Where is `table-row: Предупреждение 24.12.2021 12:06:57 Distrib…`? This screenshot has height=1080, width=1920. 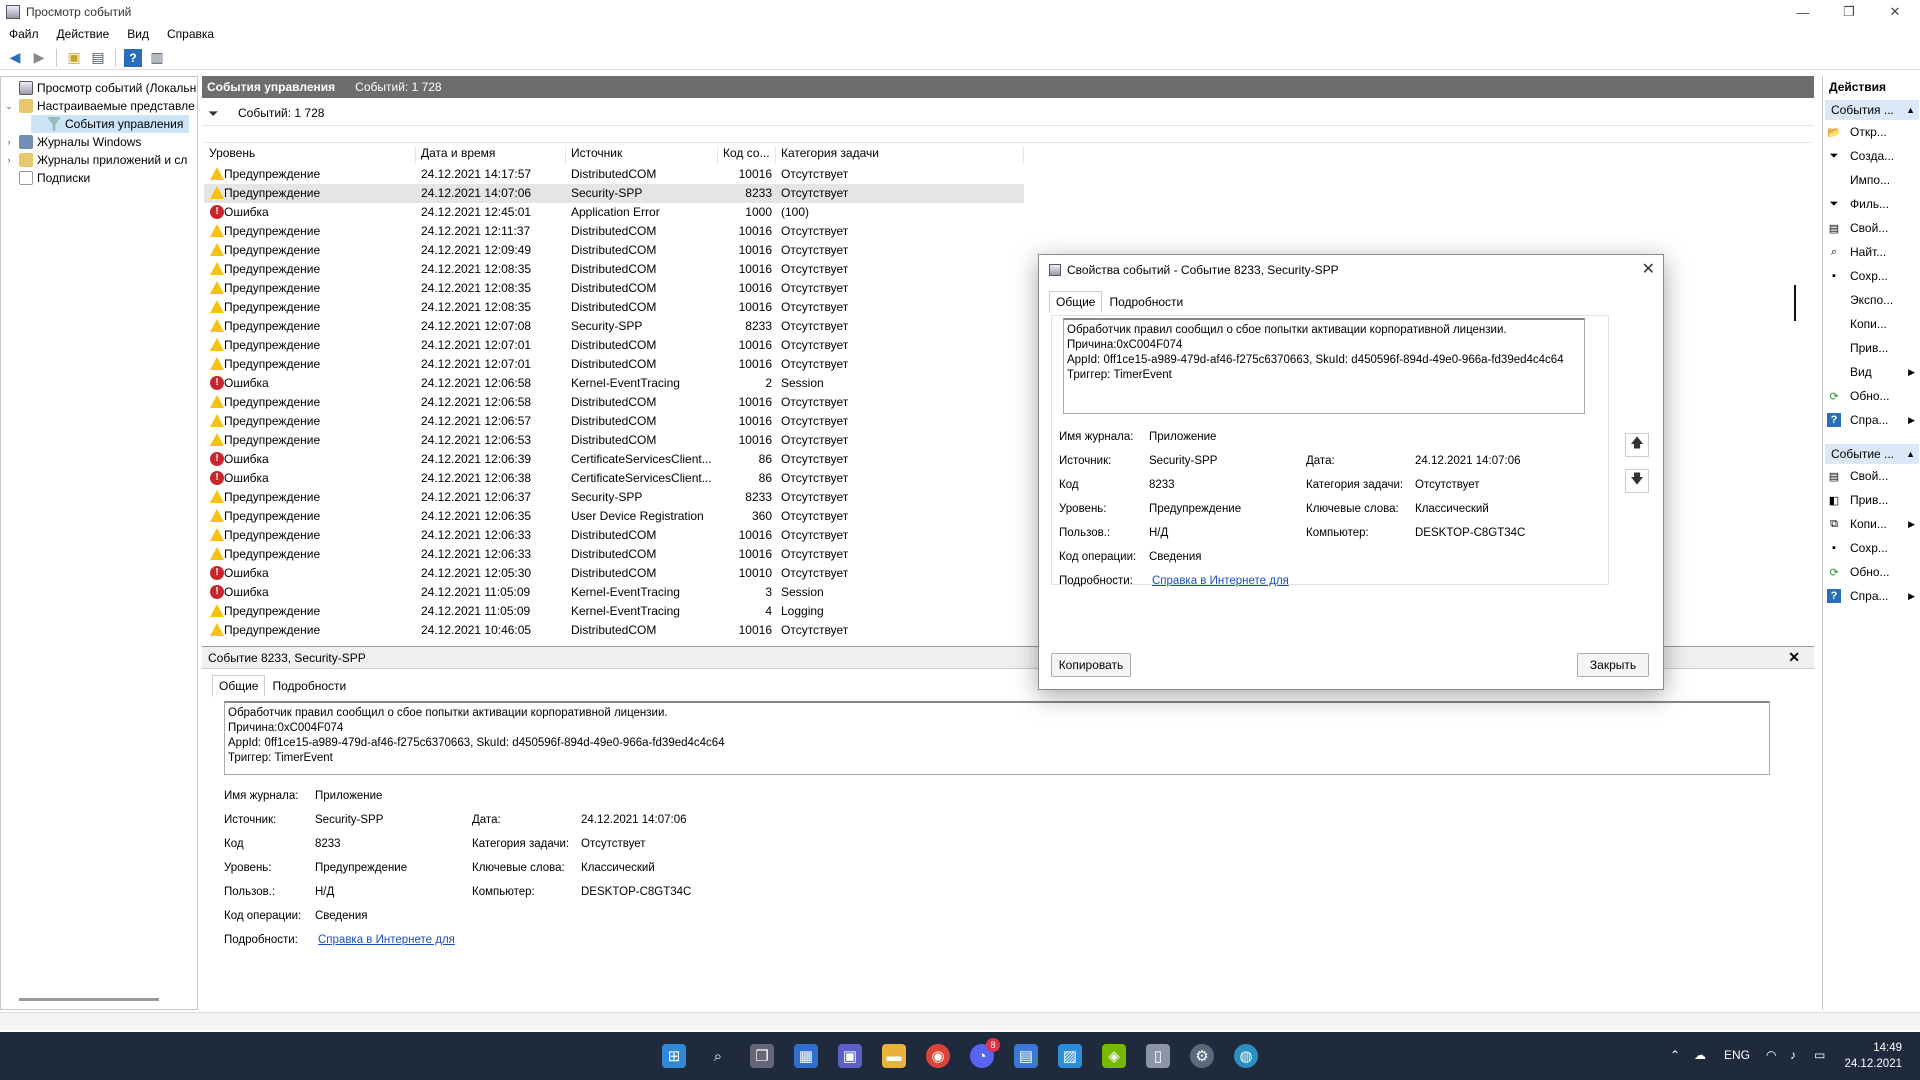
table-row: Предупреждение 24.12.2021 12:06:57 Distrib… is located at coordinates (614, 421).